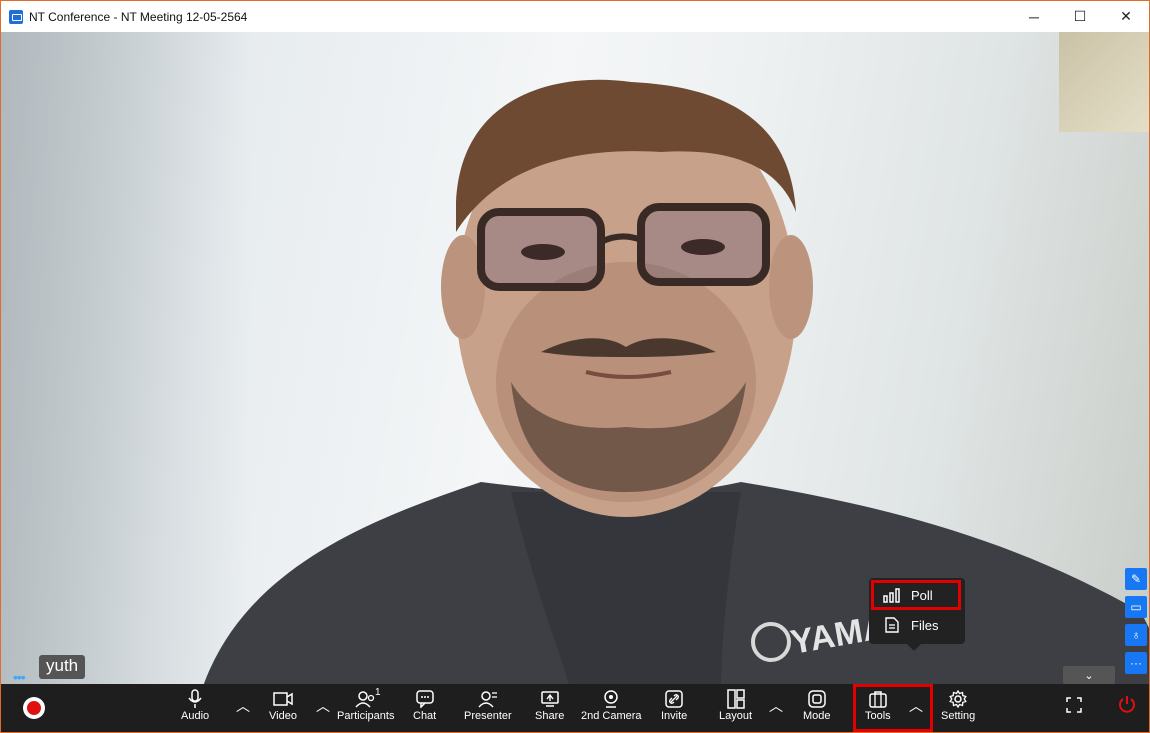 This screenshot has height=733, width=1150. I want to click on collapse-toolbar-button: ⌄, so click(1089, 675).